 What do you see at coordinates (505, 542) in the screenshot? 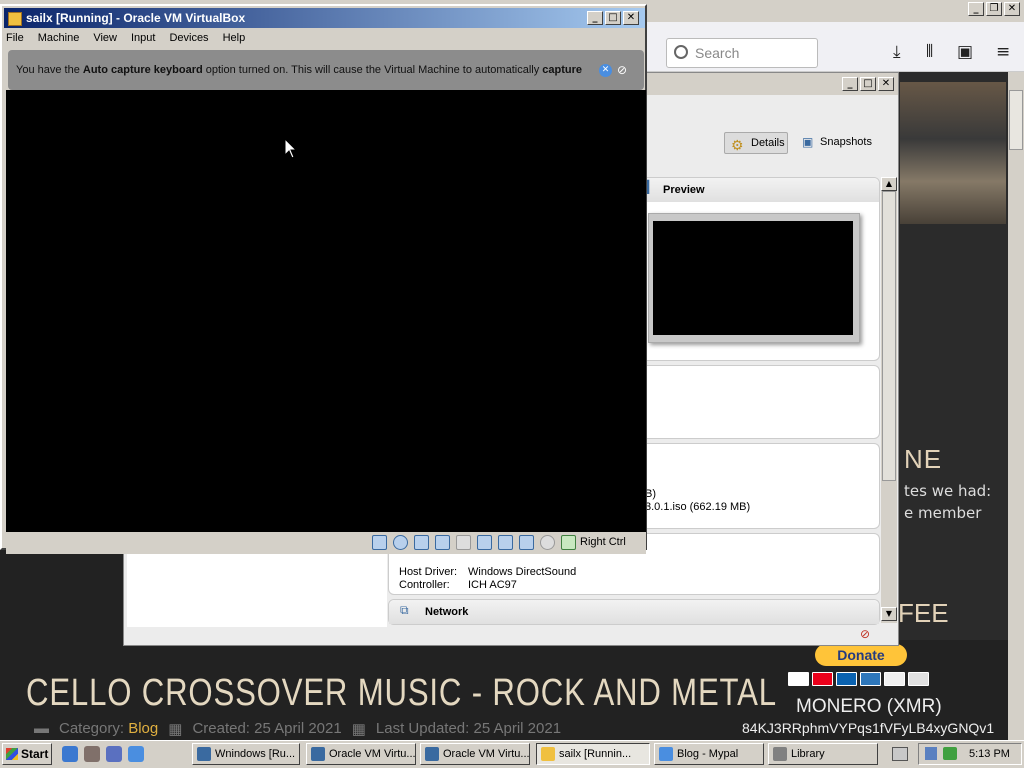
I see `display-icon` at bounding box center [505, 542].